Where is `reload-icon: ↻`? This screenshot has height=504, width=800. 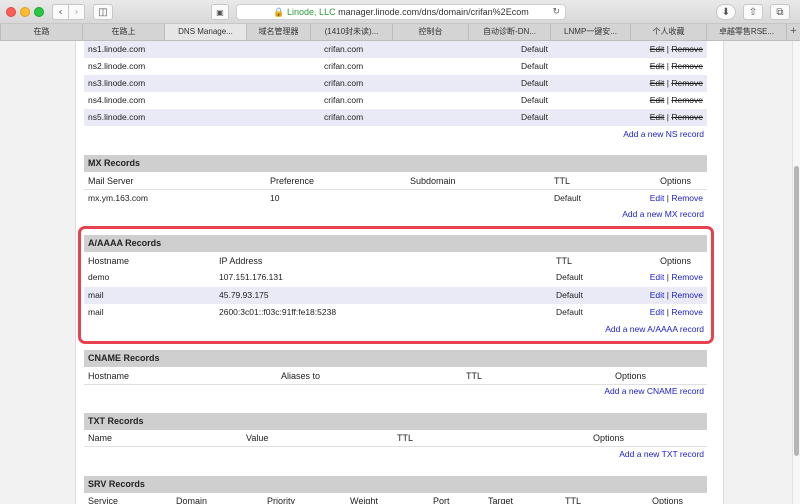
reload-icon: ↻ is located at coordinates (556, 12).